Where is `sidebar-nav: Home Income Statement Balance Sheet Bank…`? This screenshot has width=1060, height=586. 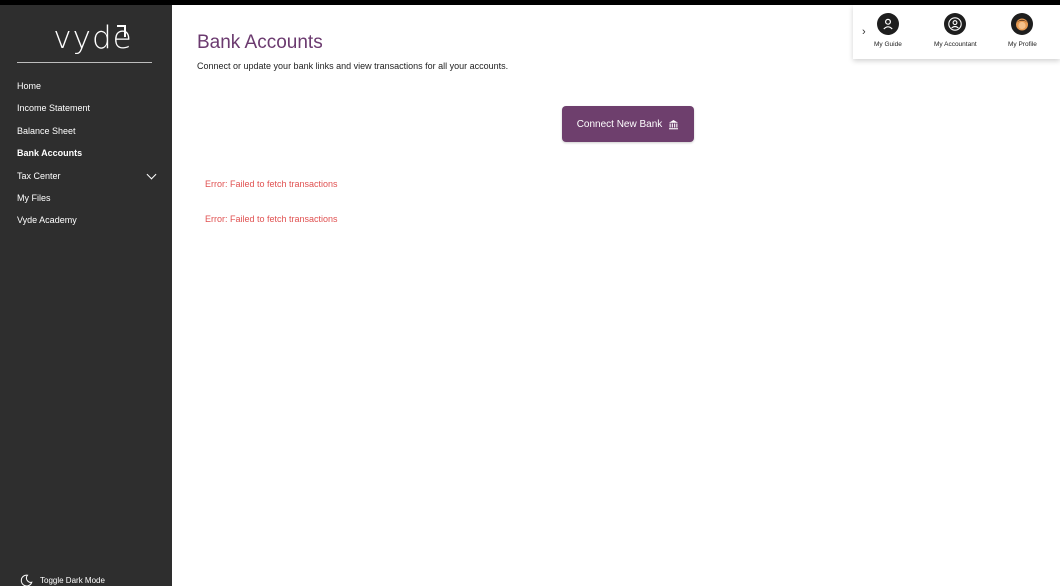
sidebar-nav: Home Income Statement Balance Sheet Bank… is located at coordinates (86, 153).